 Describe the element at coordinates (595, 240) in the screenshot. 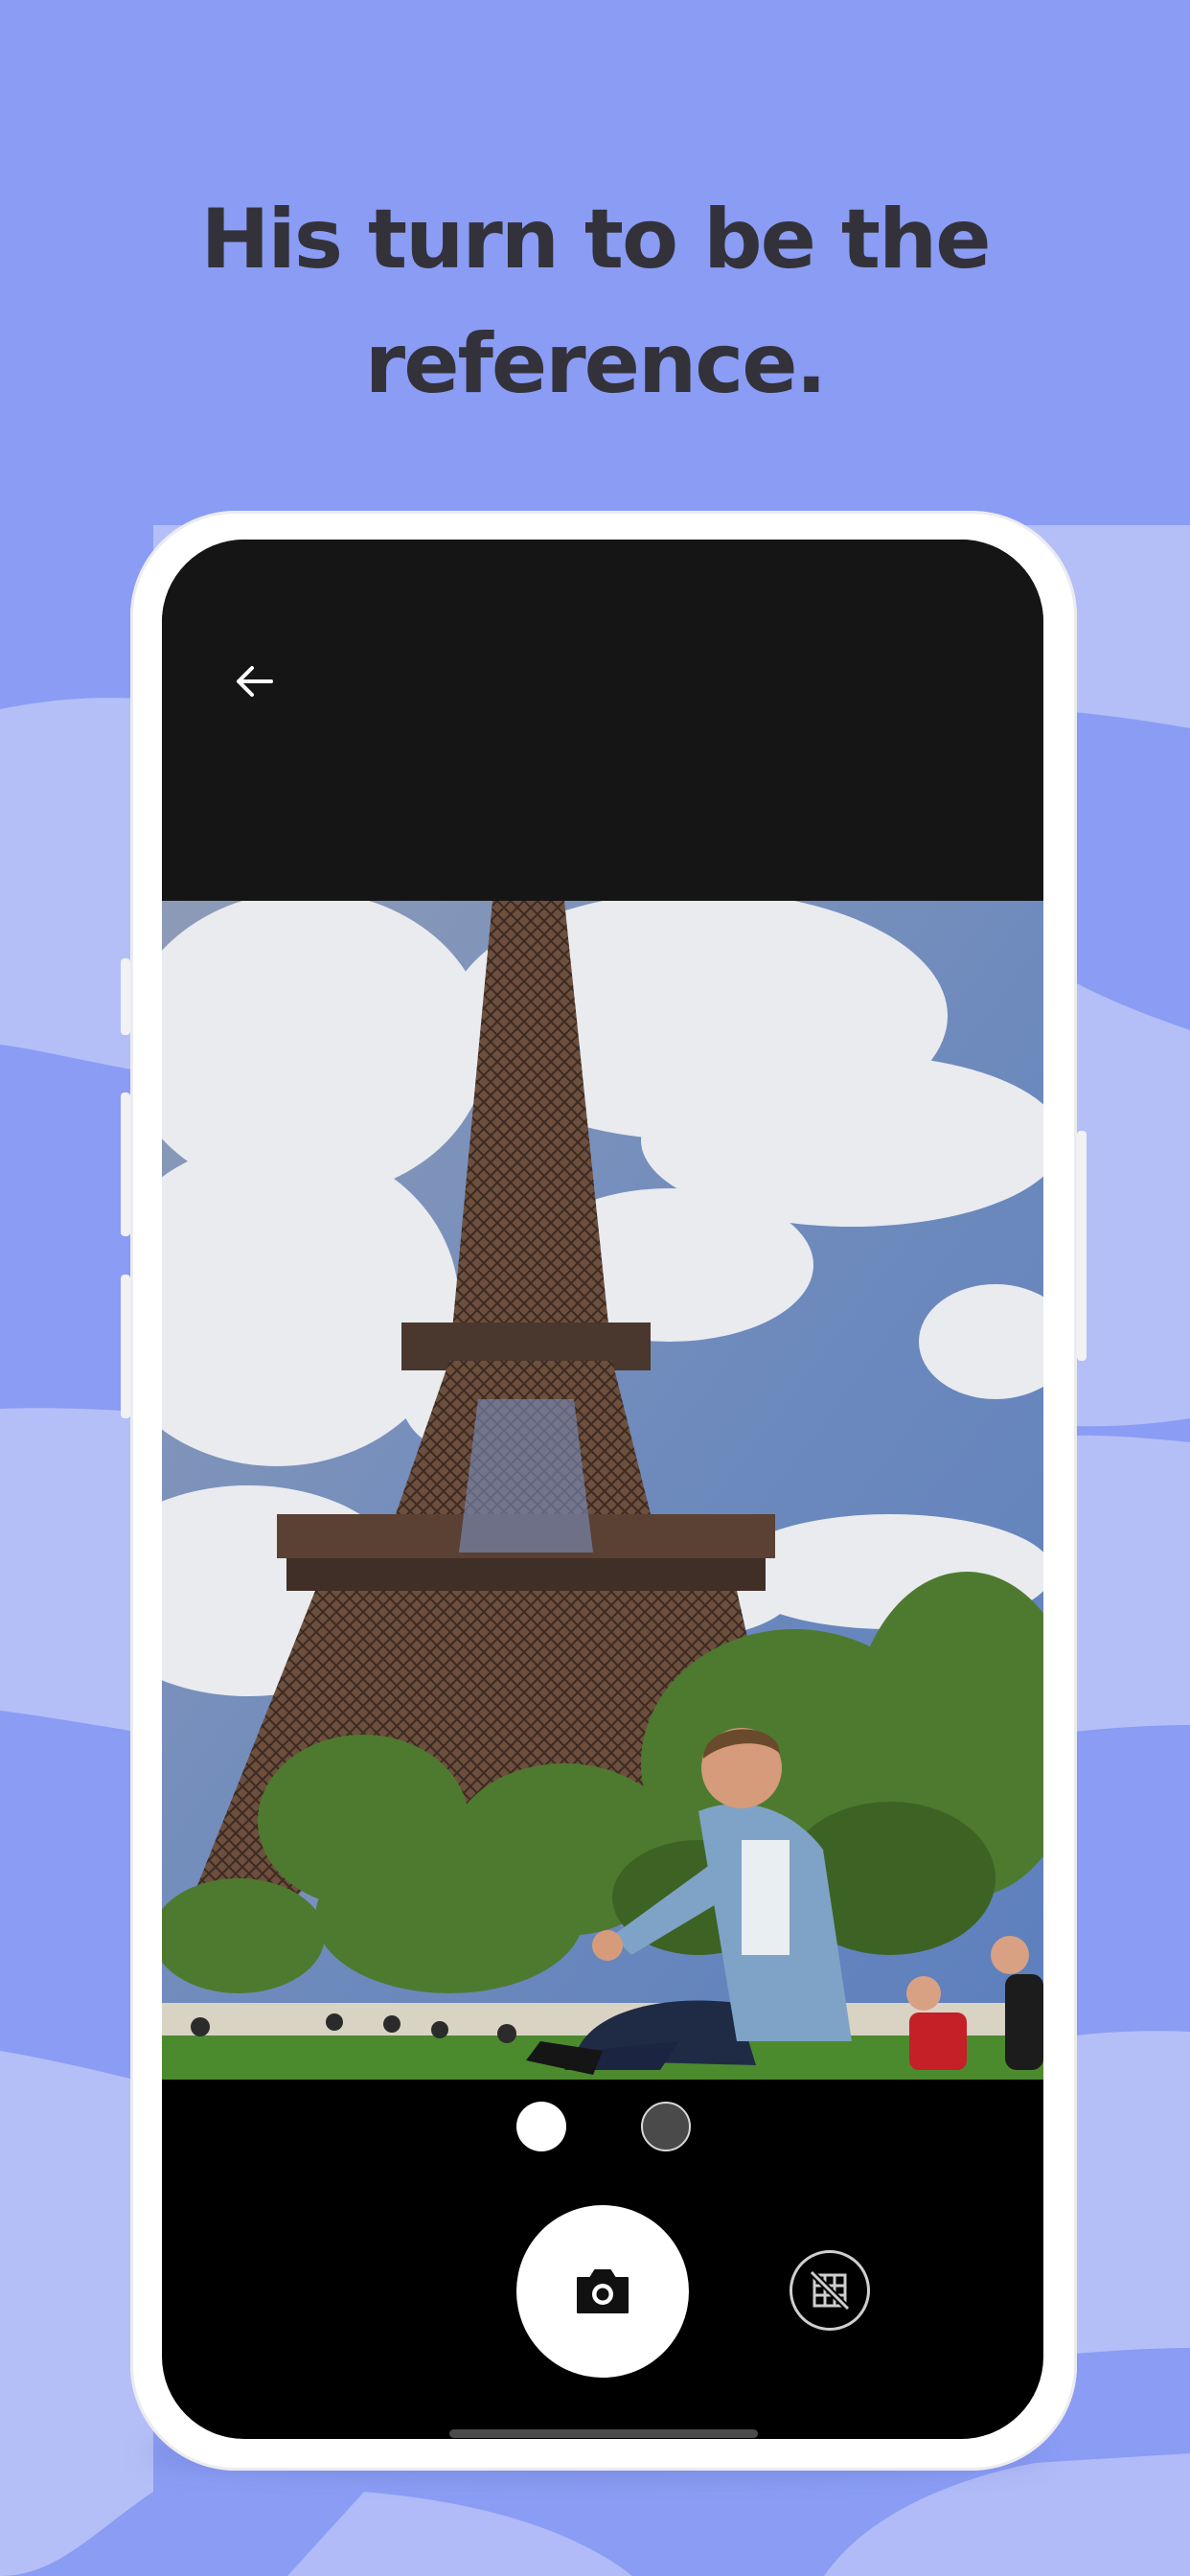

I see `headline-line-1: His turn to be the` at that location.